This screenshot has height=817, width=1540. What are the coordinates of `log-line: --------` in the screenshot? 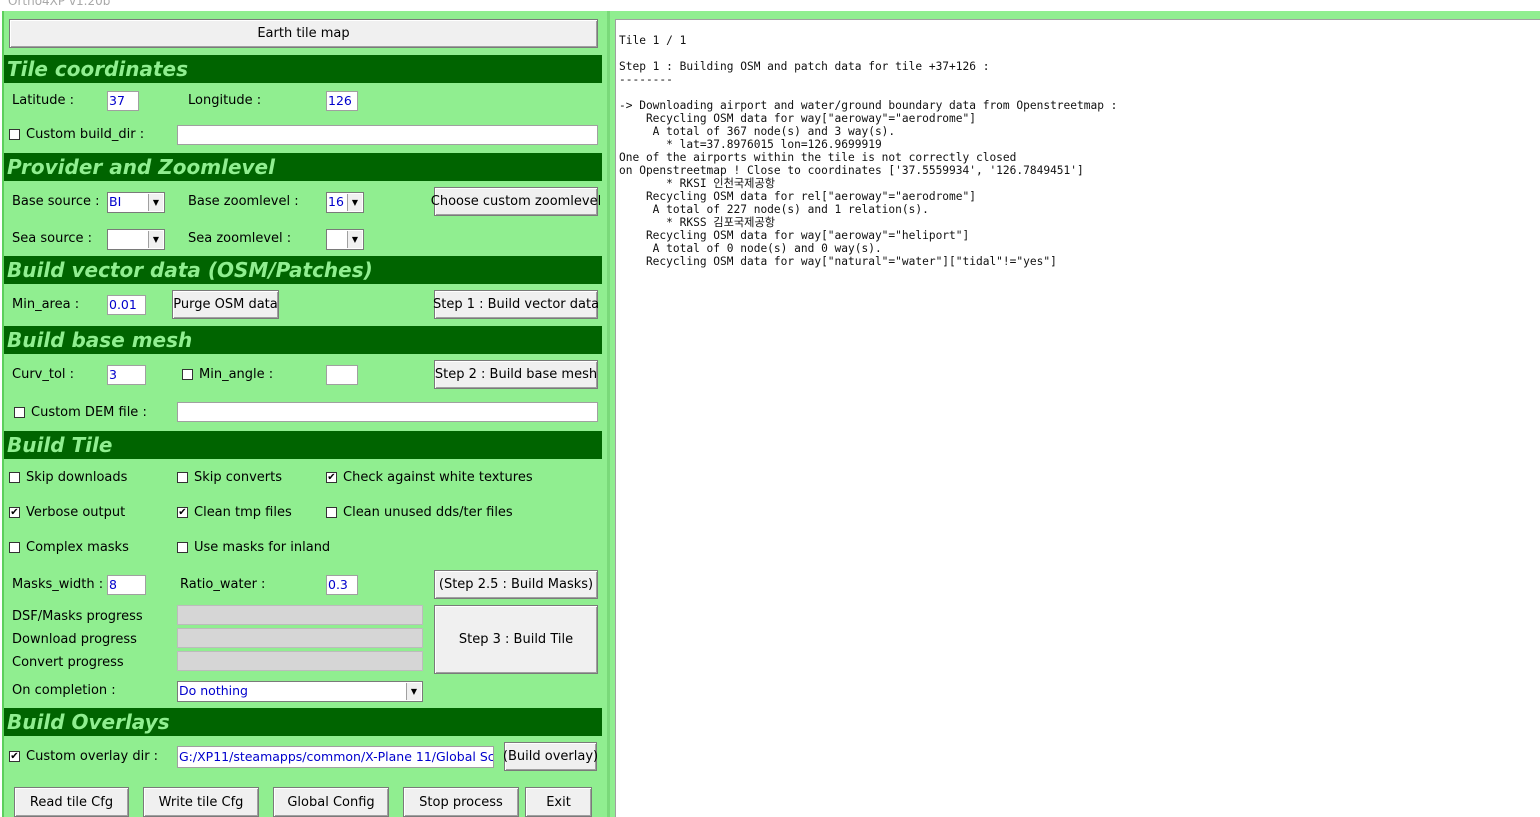 It's located at (646, 79).